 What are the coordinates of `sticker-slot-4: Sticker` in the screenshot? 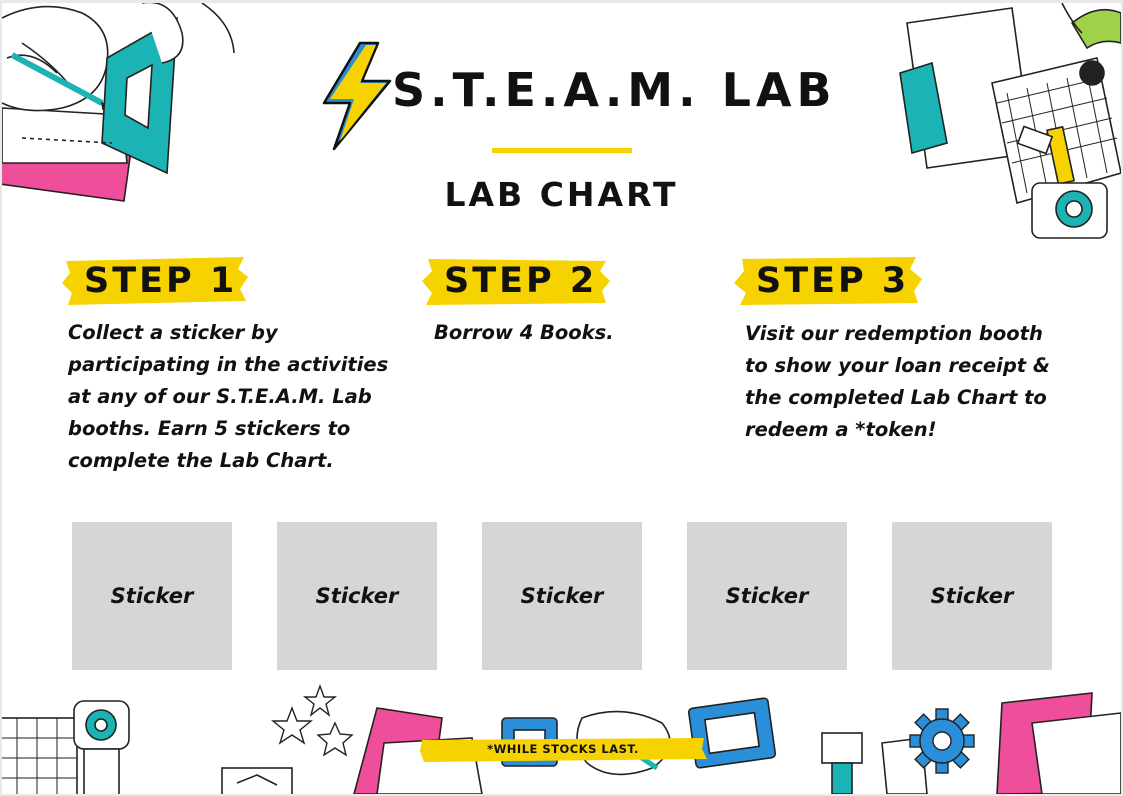 It's located at (767, 596).